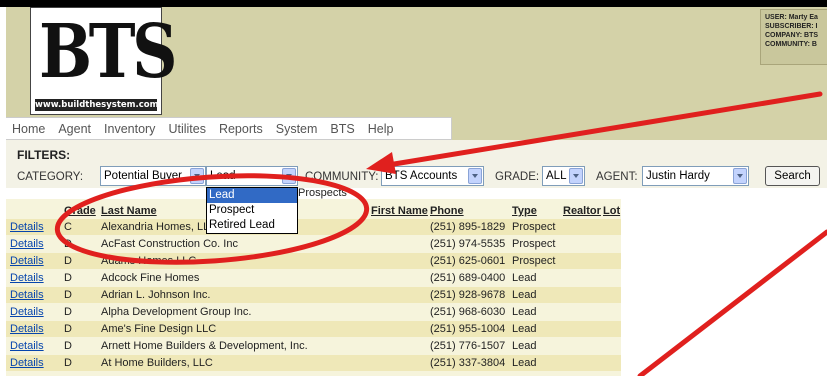  What do you see at coordinates (297, 129) in the screenshot?
I see `nav-system: System` at bounding box center [297, 129].